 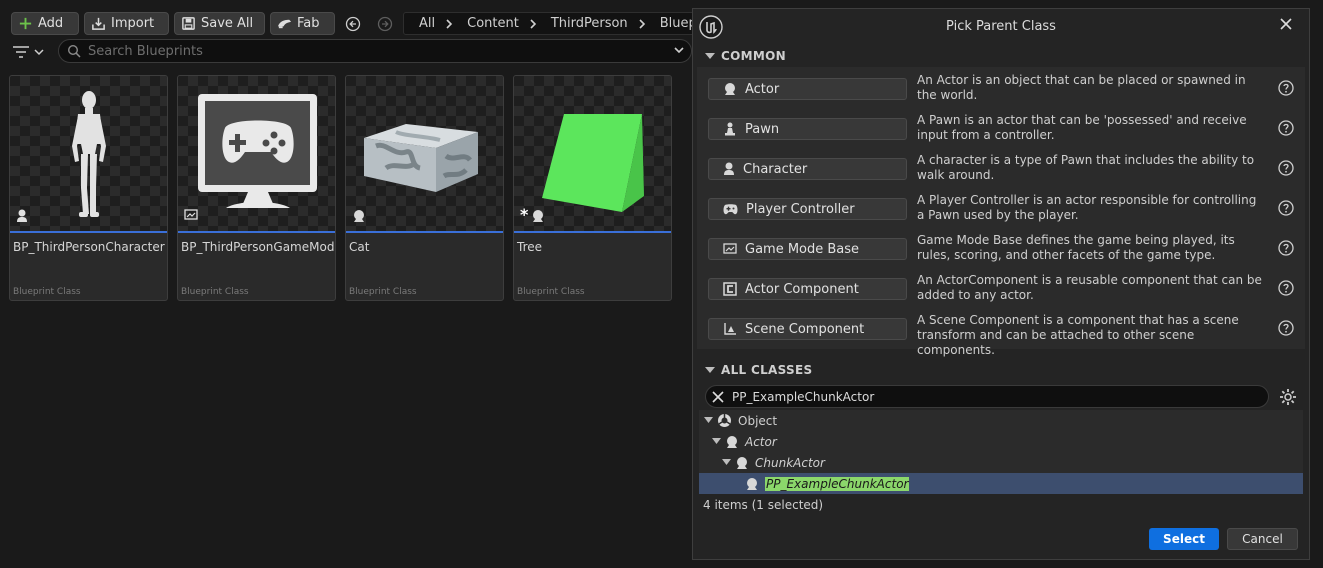 I want to click on cancel-button: Cancel, so click(x=1262, y=539).